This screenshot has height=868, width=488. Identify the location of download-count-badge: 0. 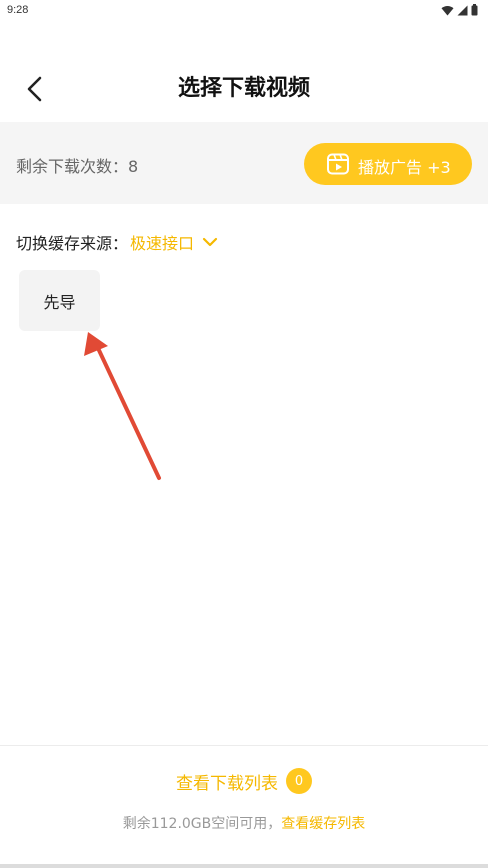
(299, 781).